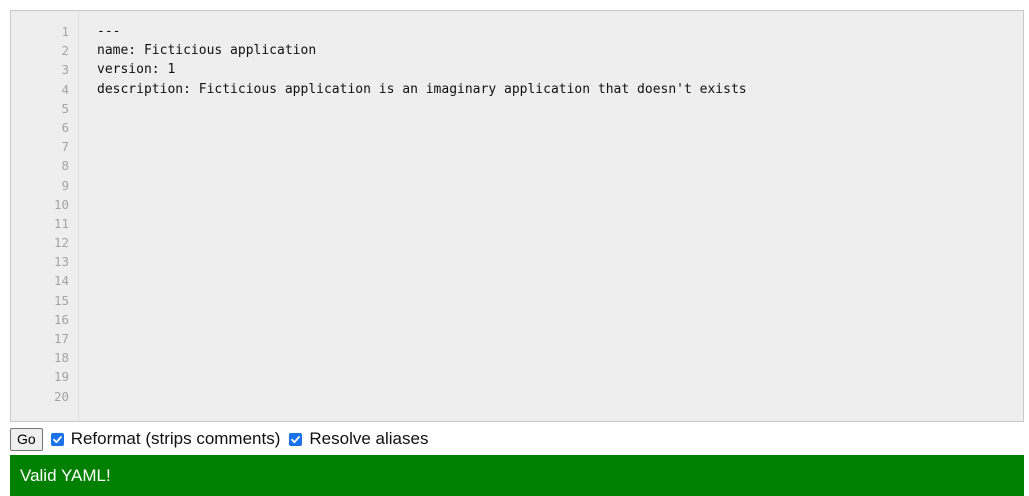 This screenshot has height=496, width=1029. What do you see at coordinates (65, 127) in the screenshot?
I see `line-number: 6` at bounding box center [65, 127].